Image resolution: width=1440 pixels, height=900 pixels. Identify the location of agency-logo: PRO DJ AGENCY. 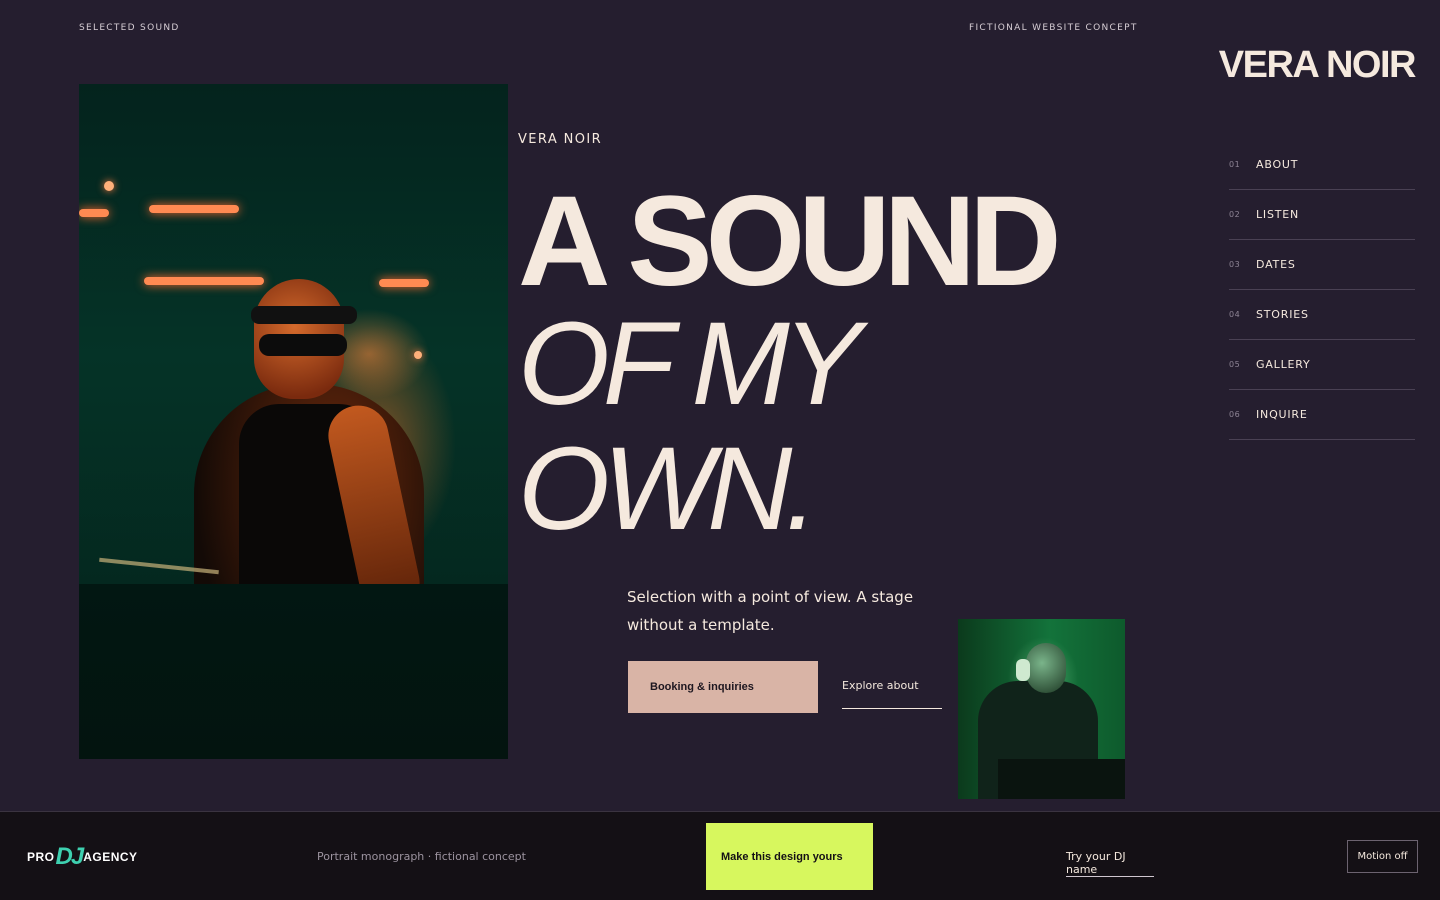
(82, 857).